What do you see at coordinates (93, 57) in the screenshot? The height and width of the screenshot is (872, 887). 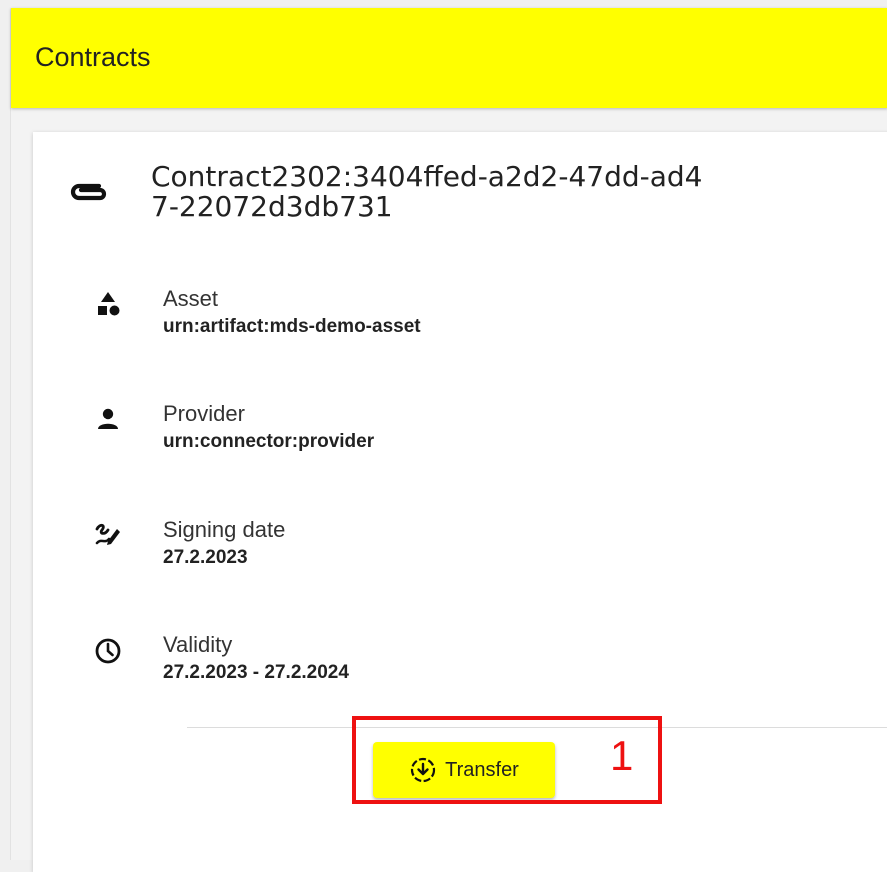 I see `page-title: Contracts` at bounding box center [93, 57].